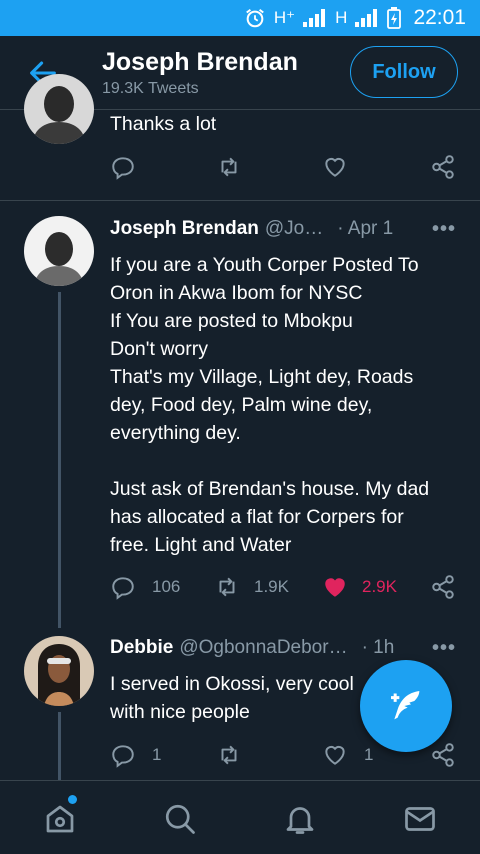 The width and height of the screenshot is (480, 854). Describe the element at coordinates (284, 17) in the screenshot. I see `network-indicator-1: H⁺` at that location.